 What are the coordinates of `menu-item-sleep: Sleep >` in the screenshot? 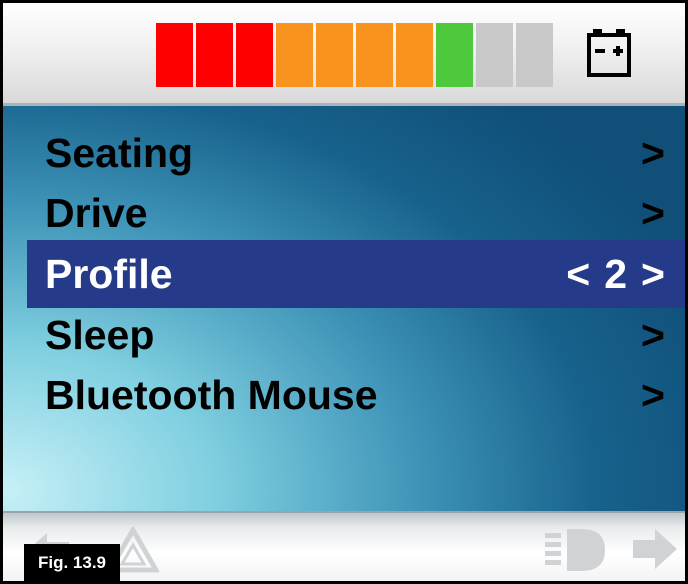 It's located at (356, 335).